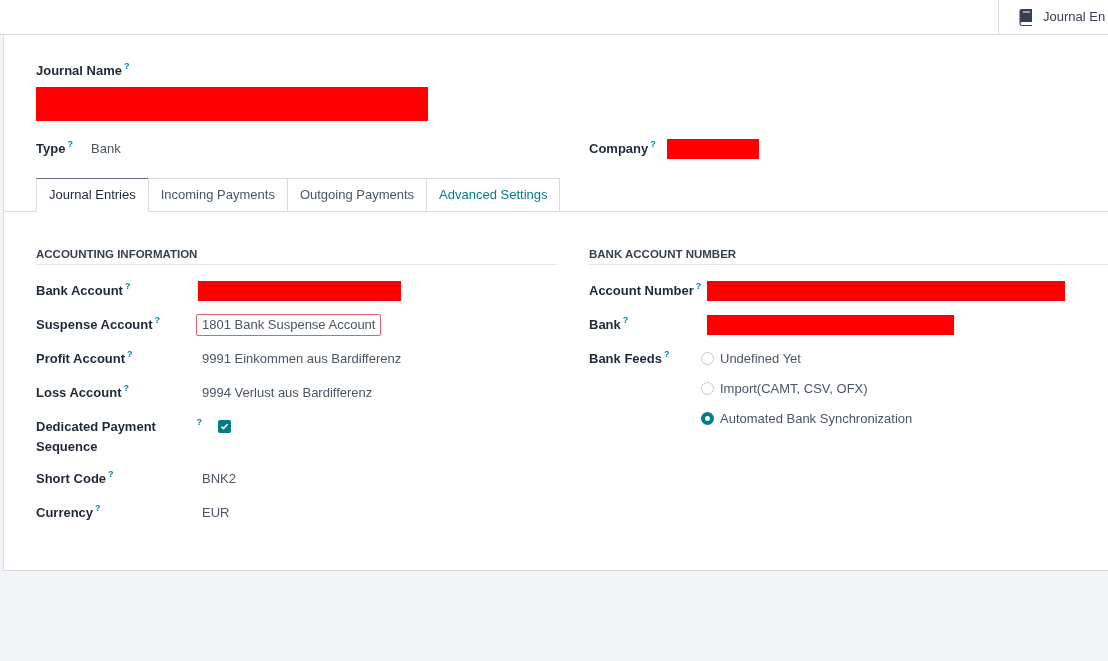  I want to click on field-label: Type, so click(51, 148).